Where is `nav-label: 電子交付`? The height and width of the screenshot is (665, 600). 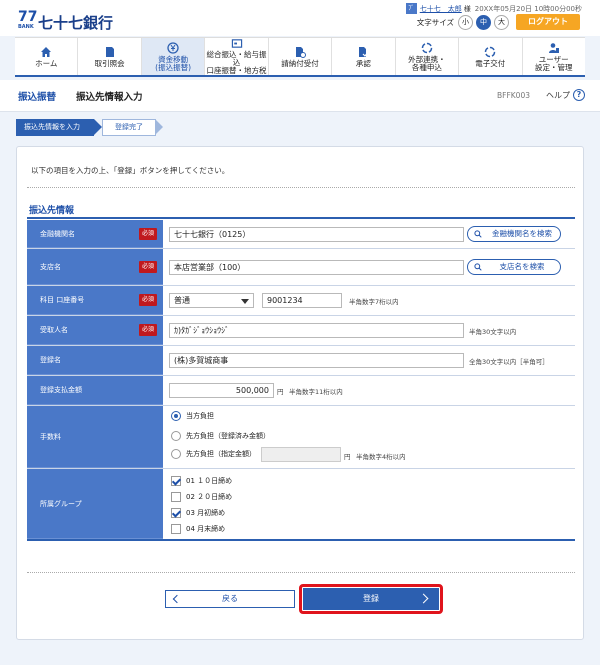 nav-label: 電子交付 is located at coordinates (490, 63).